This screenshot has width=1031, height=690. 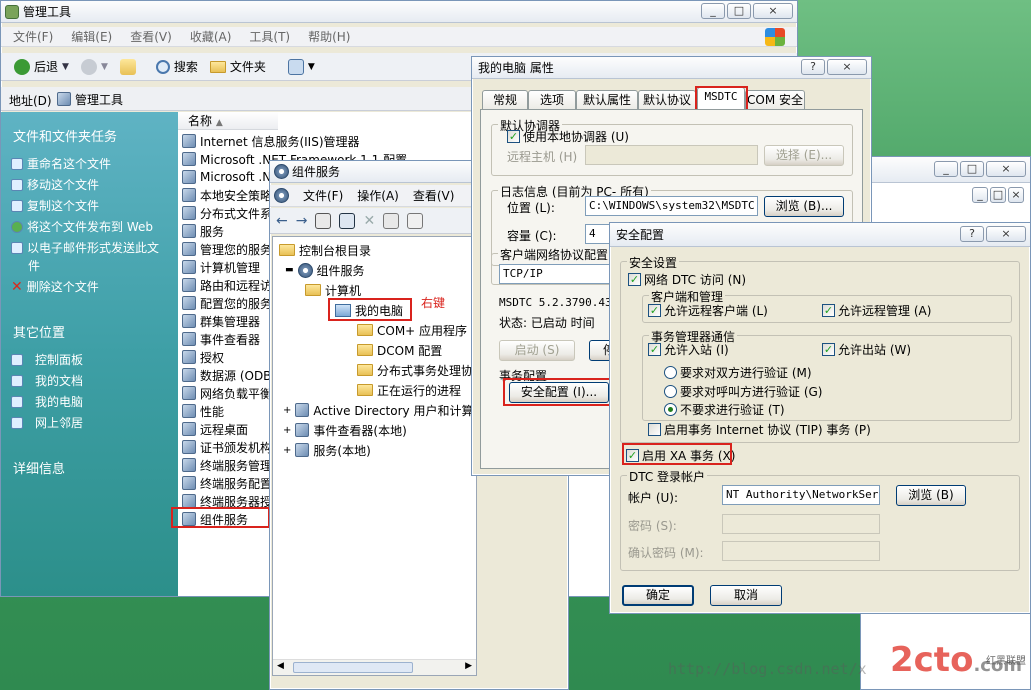 What do you see at coordinates (1016, 195) in the screenshot?
I see `mdi-close-button: ×` at bounding box center [1016, 195].